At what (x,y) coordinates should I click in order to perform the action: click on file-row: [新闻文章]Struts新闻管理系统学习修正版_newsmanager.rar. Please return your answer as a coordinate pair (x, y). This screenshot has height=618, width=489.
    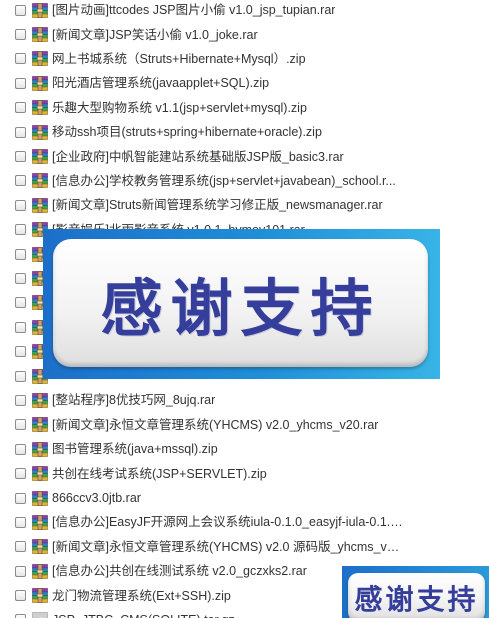
    Looking at the image, I should click on (244, 205).